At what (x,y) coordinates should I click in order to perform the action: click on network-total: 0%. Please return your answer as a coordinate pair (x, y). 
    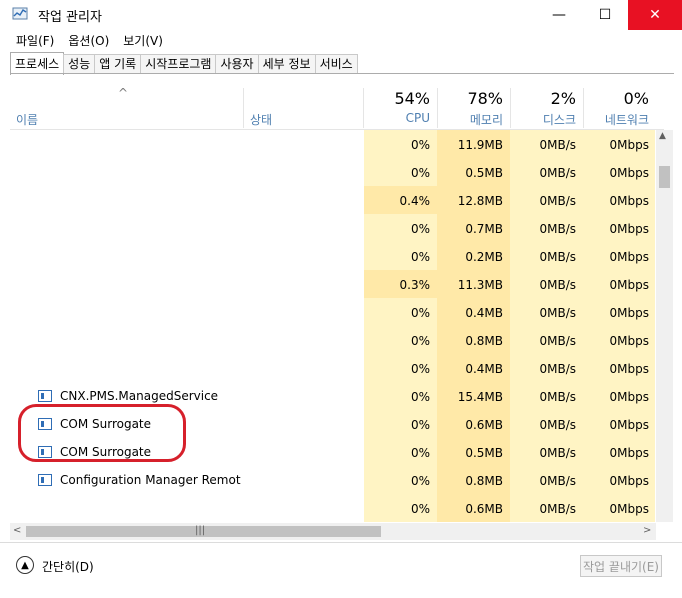
    Looking at the image, I should click on (616, 98).